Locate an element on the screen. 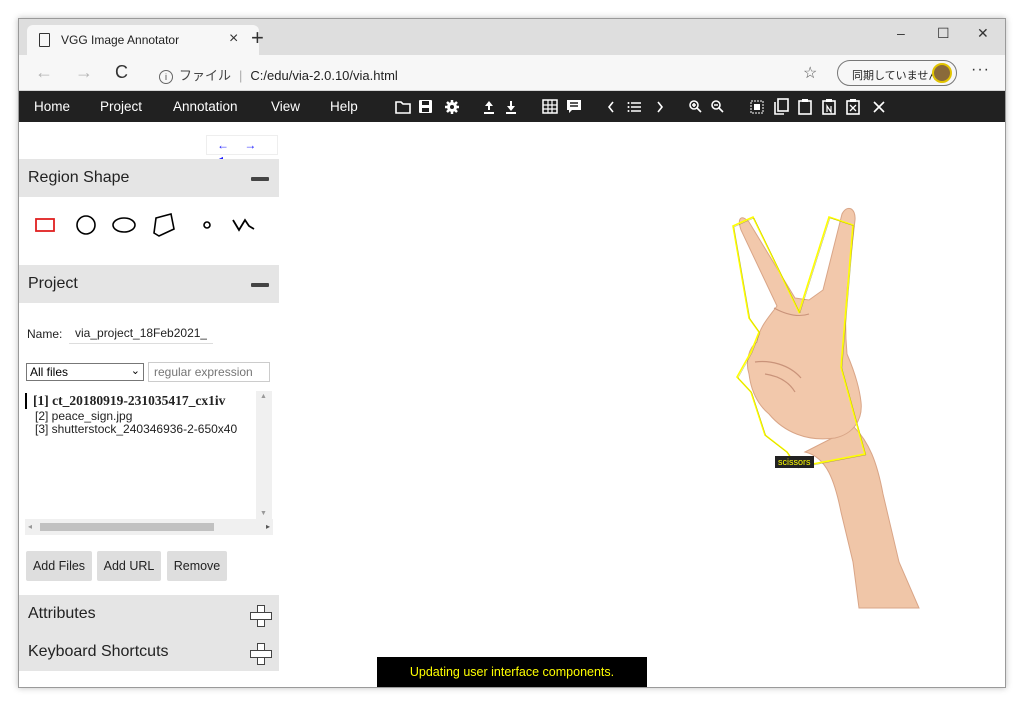 This screenshot has width=1024, height=706. next-icon is located at coordinates (660, 107).